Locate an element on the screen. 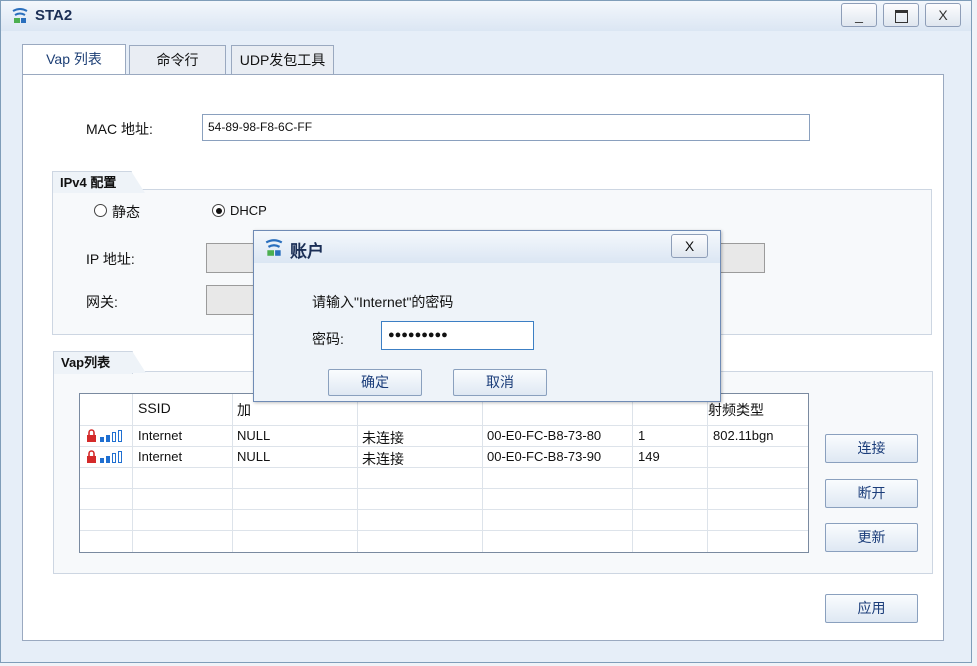  ipv4-group-title: IPv4 配置 is located at coordinates (98, 182).